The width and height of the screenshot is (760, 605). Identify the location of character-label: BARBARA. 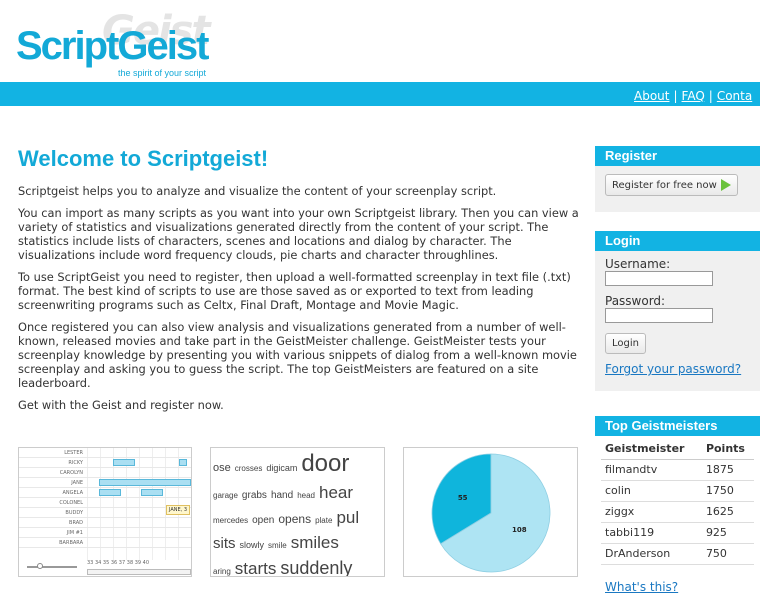
(71, 543).